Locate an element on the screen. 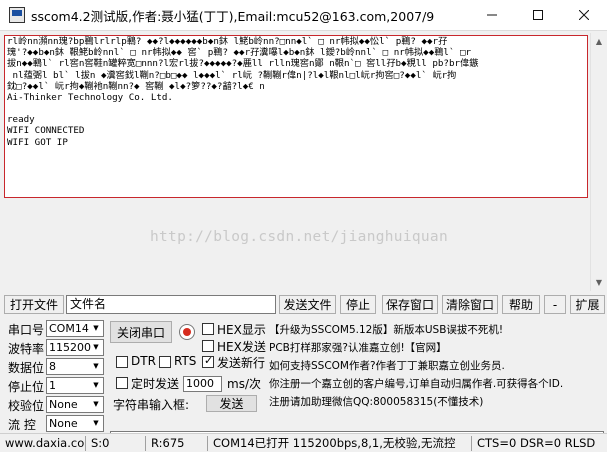 This screenshot has width=607, height=452. maximize-button is located at coordinates (538, 15).